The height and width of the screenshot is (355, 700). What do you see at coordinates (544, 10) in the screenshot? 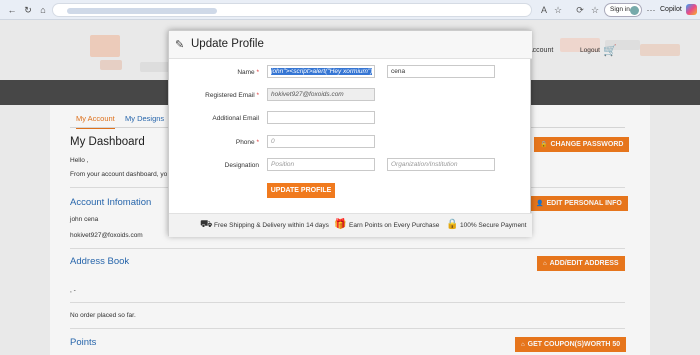
I see `read-aloud-icon: A` at bounding box center [544, 10].